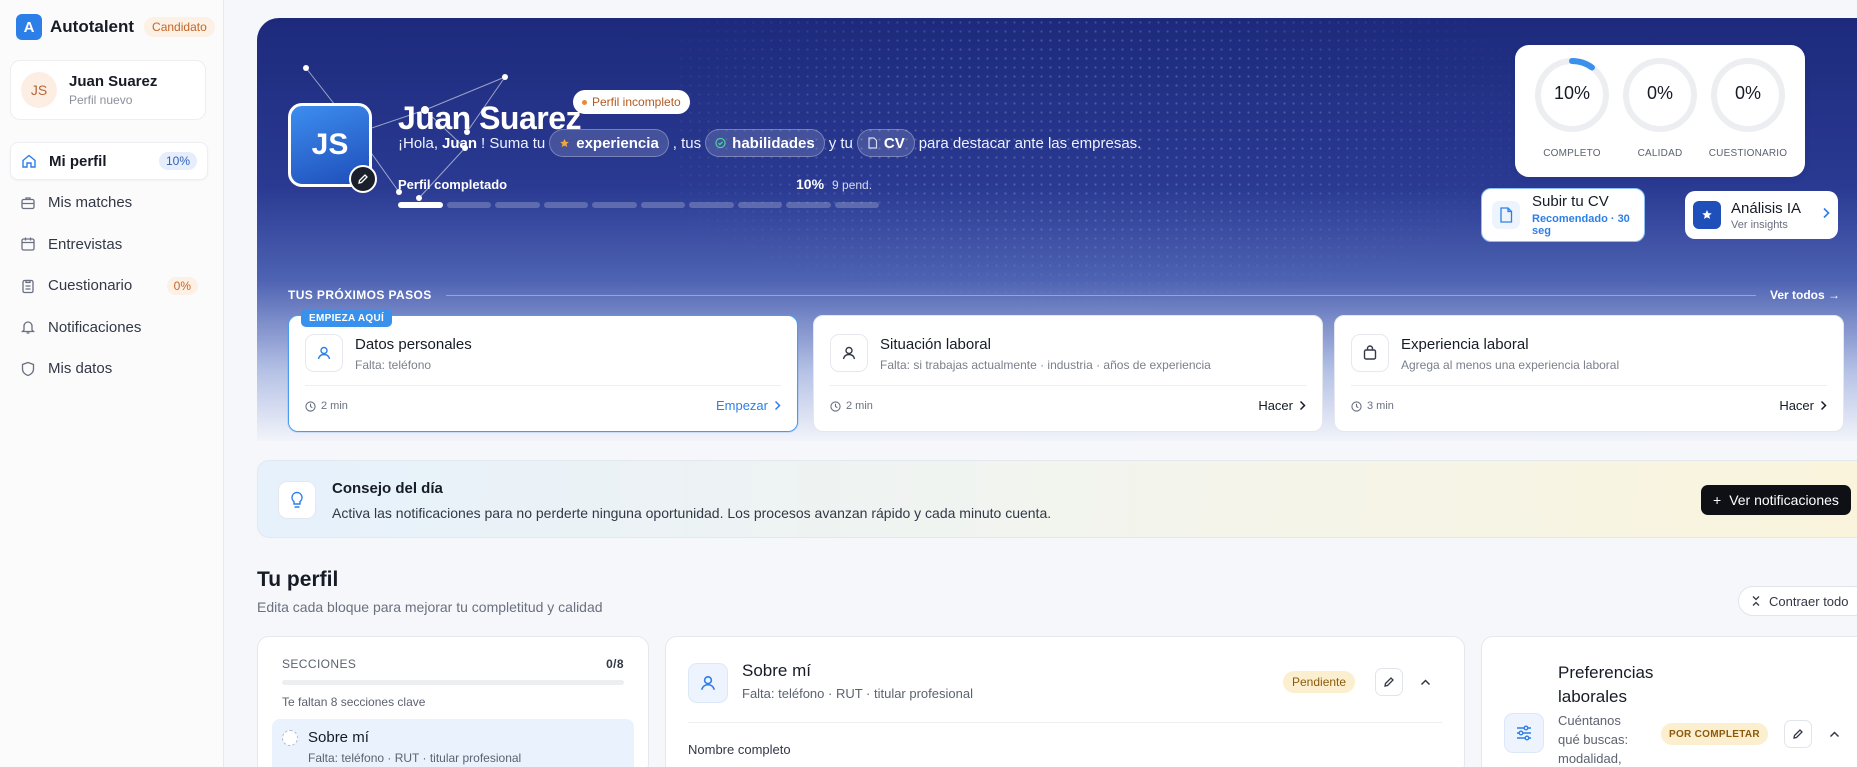 The width and height of the screenshot is (1857, 767). What do you see at coordinates (80, 368) in the screenshot?
I see `sidebar-item-label: Mis datos` at bounding box center [80, 368].